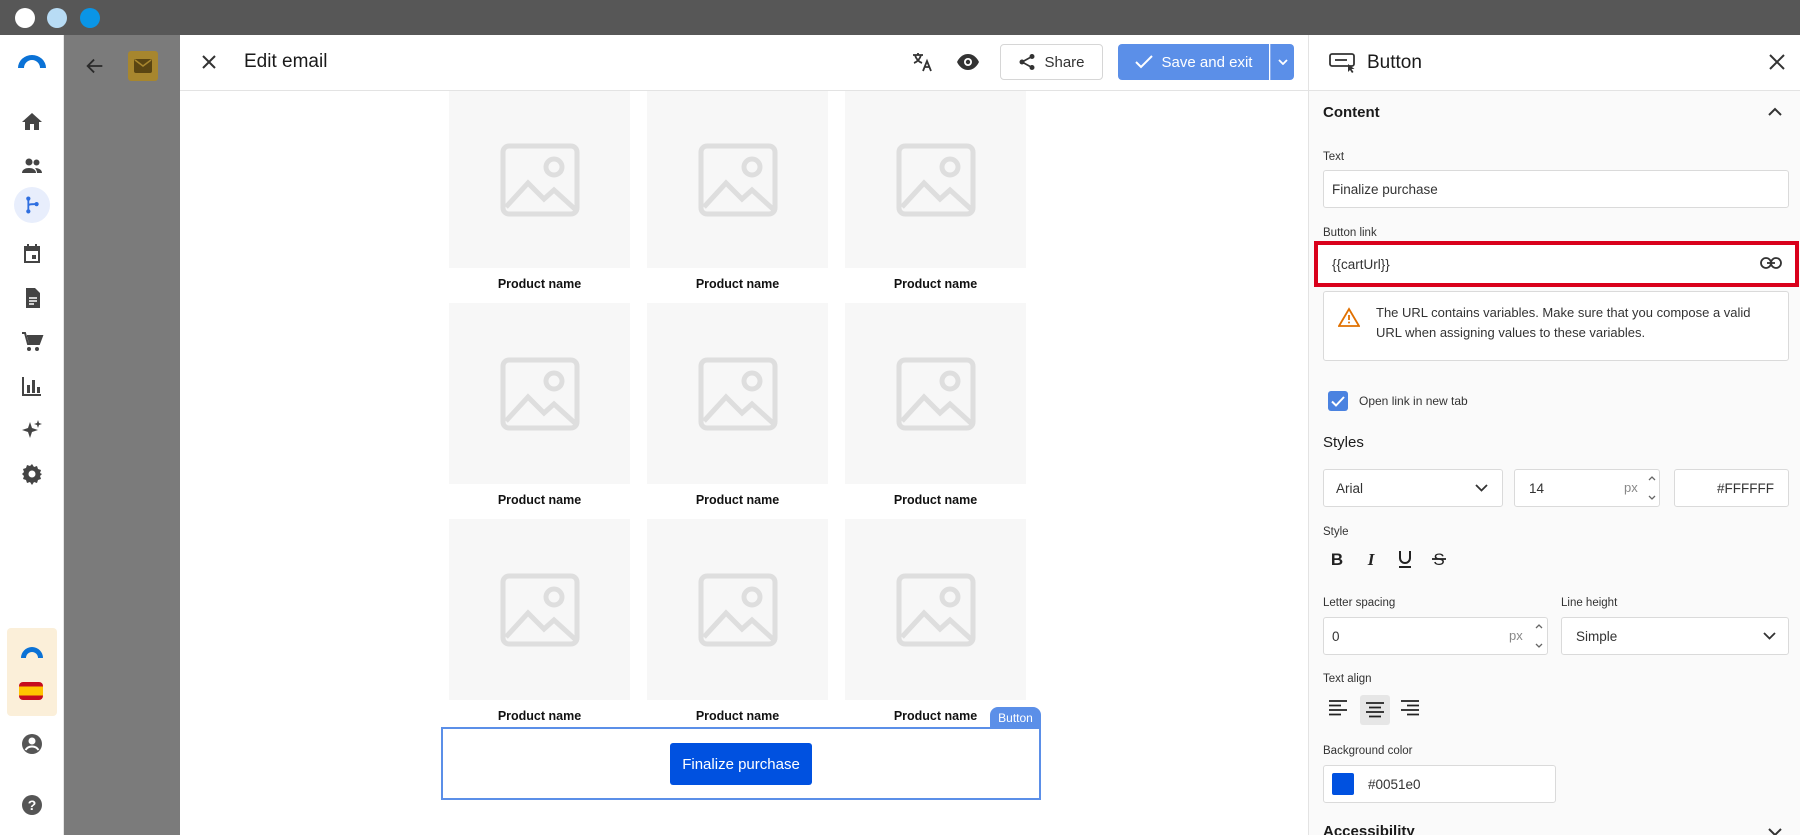 This screenshot has width=1800, height=835. Describe the element at coordinates (90, 18) in the screenshot. I see `window-maximize-dot` at that location.